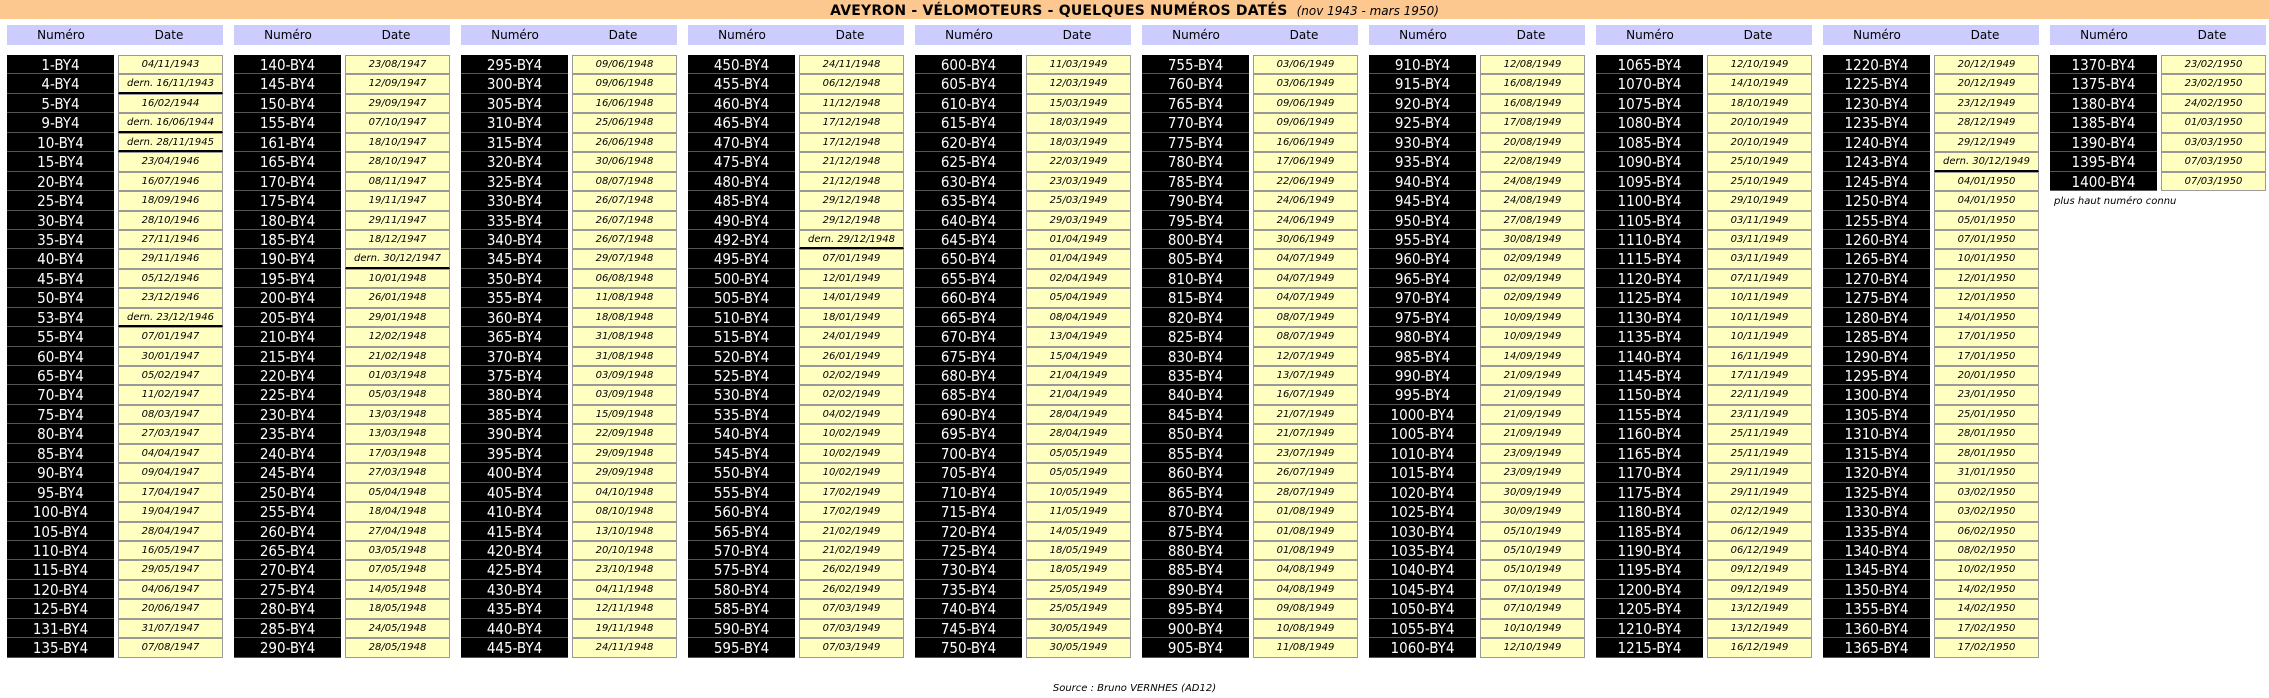  I want to click on plate-number: 220-BY4, so click(287, 376).